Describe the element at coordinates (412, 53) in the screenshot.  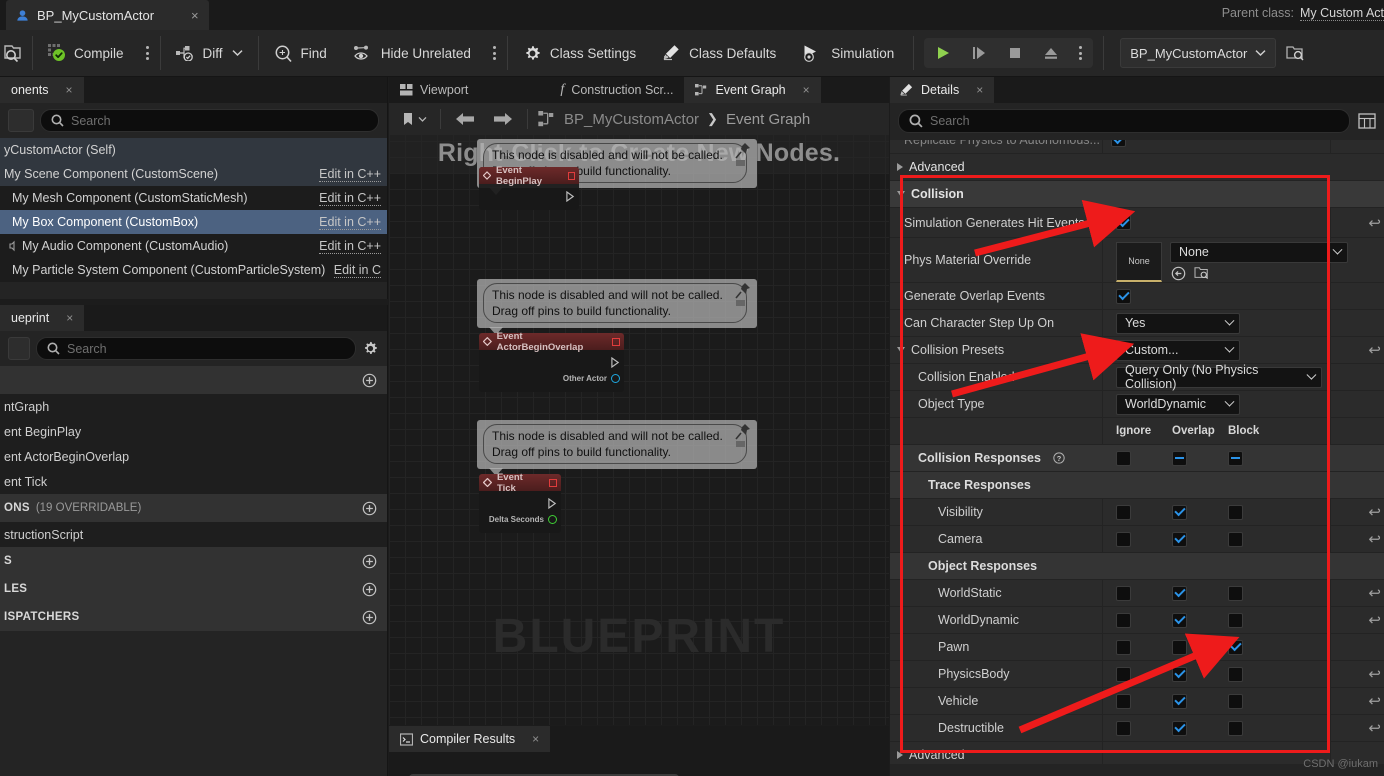
I see `hide-unrelated-button: Hide Unrelated` at that location.